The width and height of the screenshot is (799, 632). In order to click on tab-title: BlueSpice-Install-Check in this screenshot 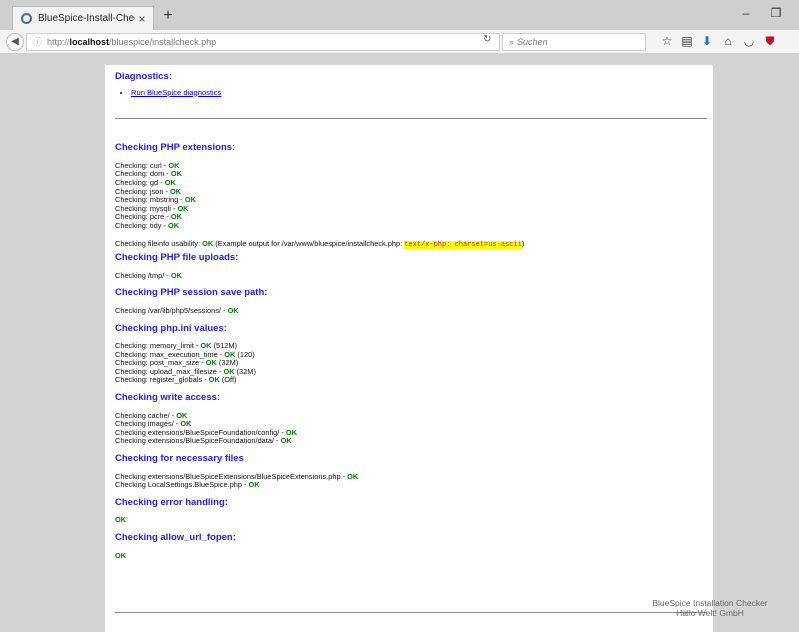, I will do `click(86, 18)`.